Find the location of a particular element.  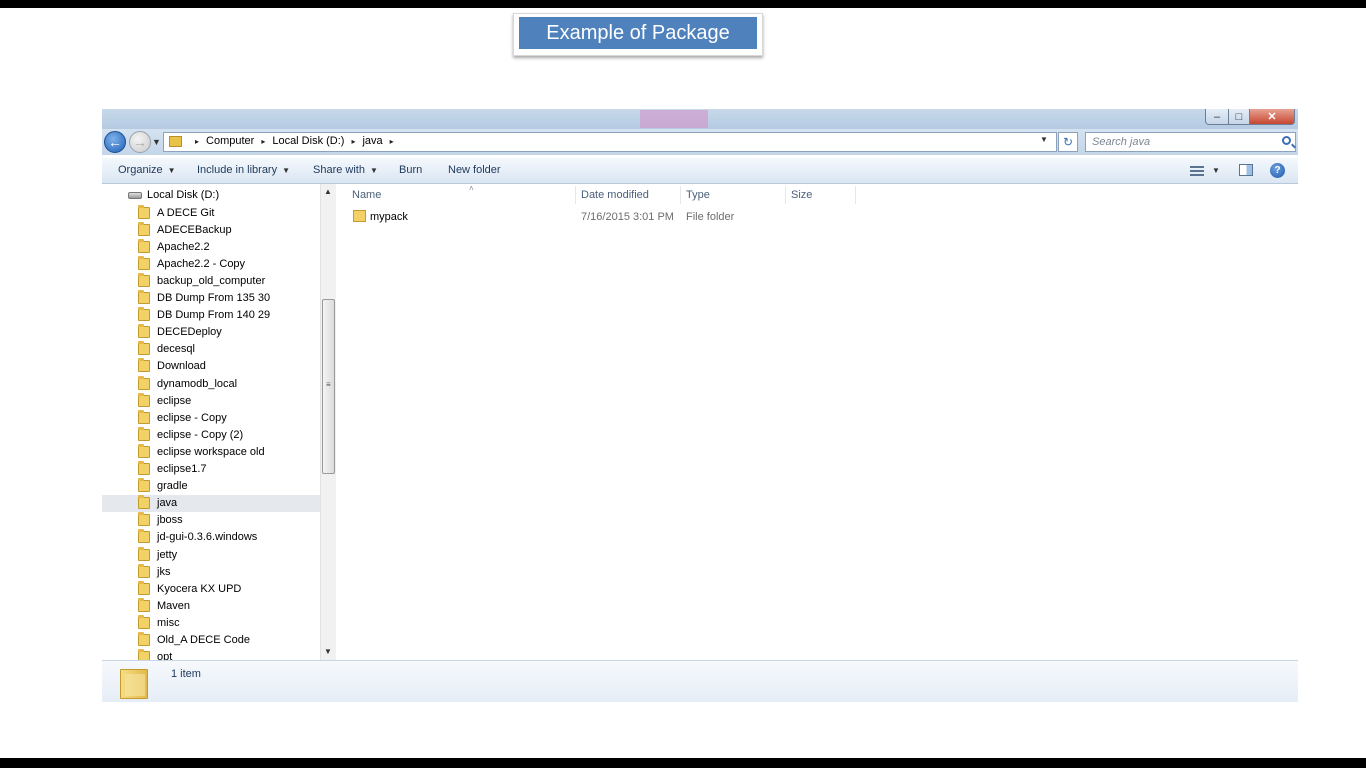

sidebar-item-folder: eclipse workspace old is located at coordinates (211, 451).